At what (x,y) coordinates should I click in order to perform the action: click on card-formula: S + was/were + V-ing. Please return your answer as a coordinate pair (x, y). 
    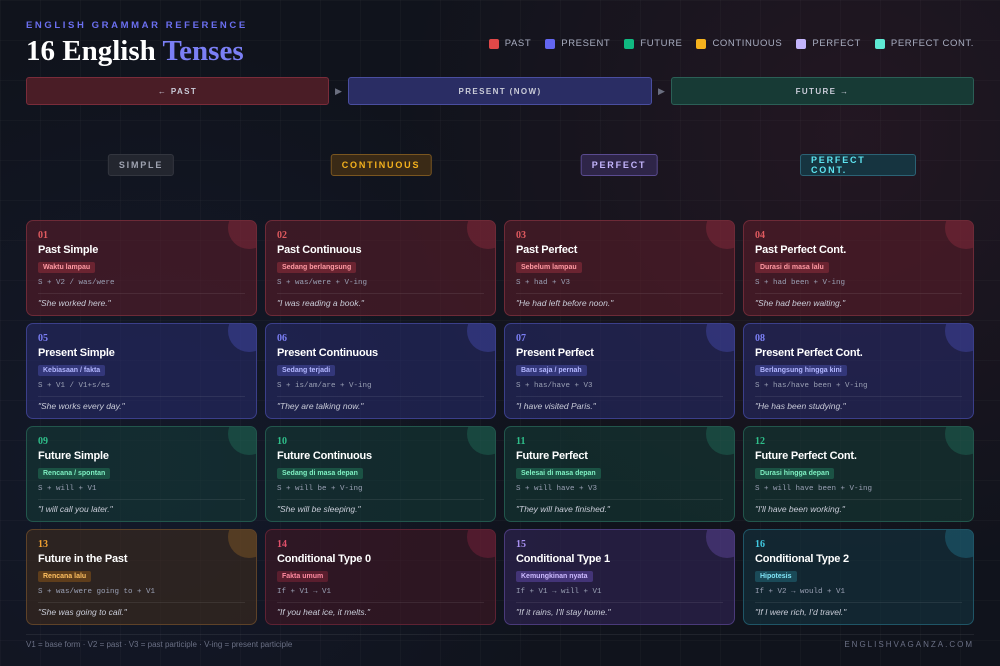
    Looking at the image, I should click on (380, 286).